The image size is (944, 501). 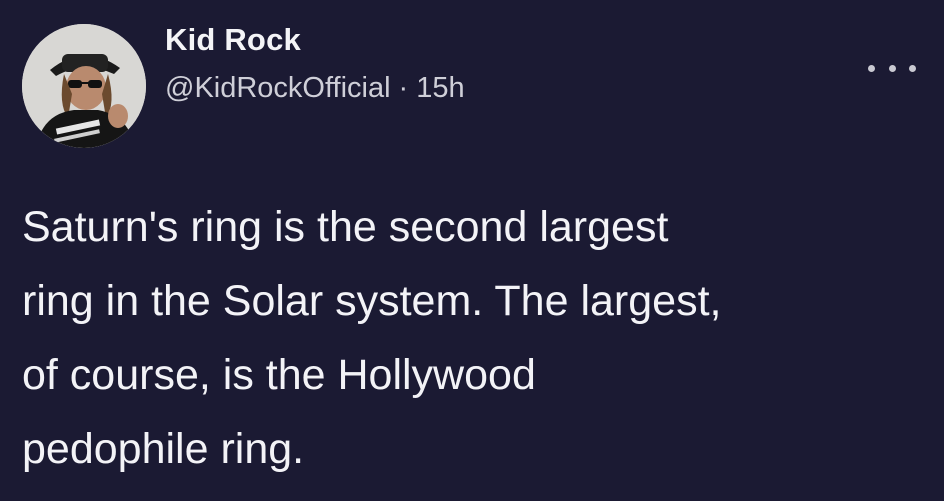 What do you see at coordinates (233, 40) in the screenshot?
I see `author-display-name: Kid Rock` at bounding box center [233, 40].